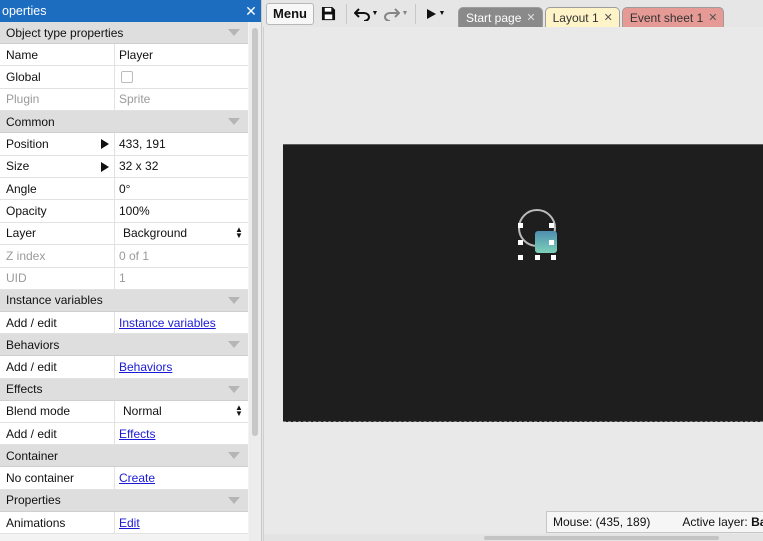  I want to click on zindex-value: 0 of 1, so click(134, 255).